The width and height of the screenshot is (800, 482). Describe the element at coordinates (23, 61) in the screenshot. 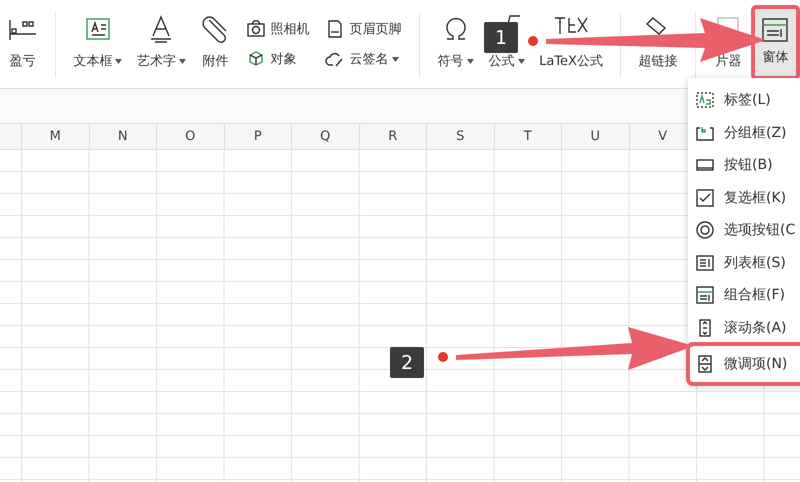

I see `toolbar-button: 盈亏` at that location.